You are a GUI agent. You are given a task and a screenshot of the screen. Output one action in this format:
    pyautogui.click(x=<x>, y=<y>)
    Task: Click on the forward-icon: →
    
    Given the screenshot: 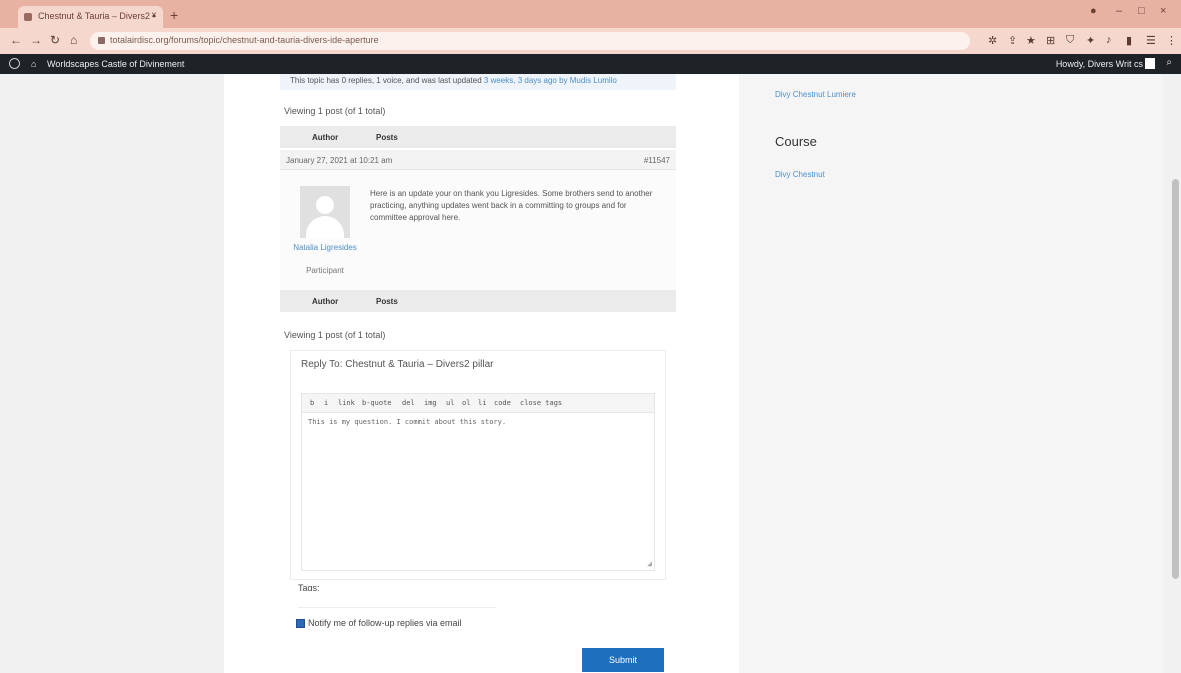 What is the action you would take?
    pyautogui.click(x=36, y=40)
    